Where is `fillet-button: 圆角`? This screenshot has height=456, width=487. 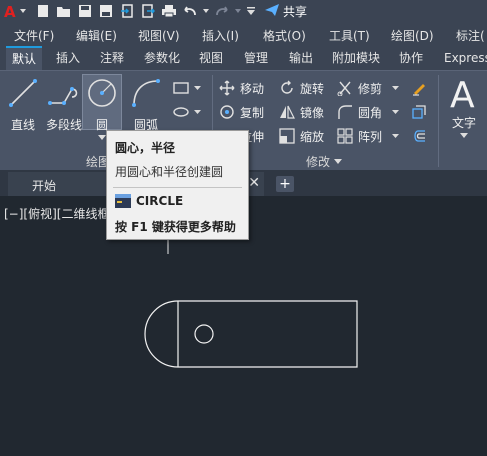 fillet-button: 圆角 is located at coordinates (368, 112).